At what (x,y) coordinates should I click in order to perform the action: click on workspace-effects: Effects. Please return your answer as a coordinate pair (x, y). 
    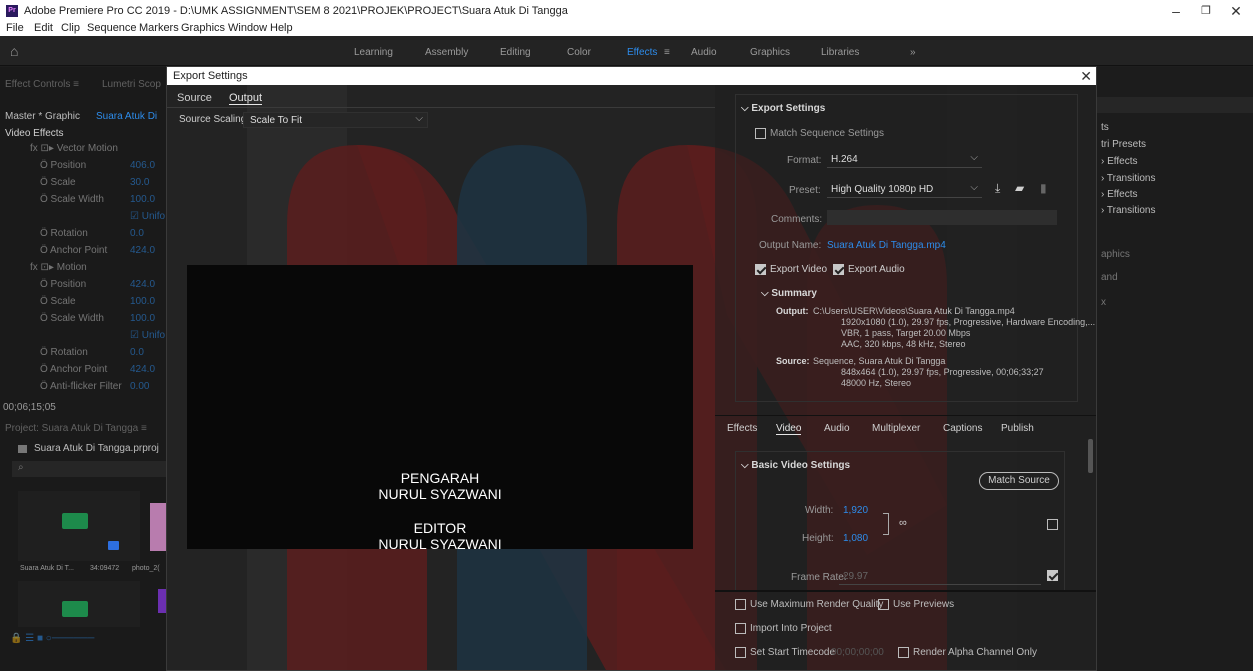
    Looking at the image, I should click on (642, 52).